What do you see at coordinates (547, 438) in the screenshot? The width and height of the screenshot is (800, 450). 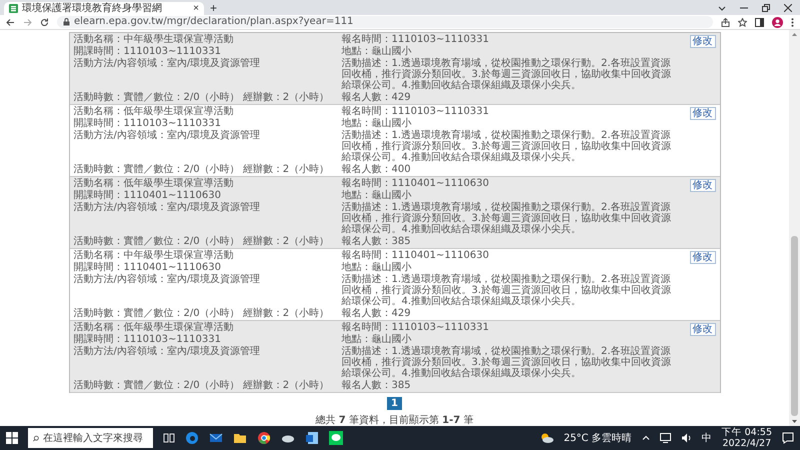 I see `cloudy-weather-icon` at bounding box center [547, 438].